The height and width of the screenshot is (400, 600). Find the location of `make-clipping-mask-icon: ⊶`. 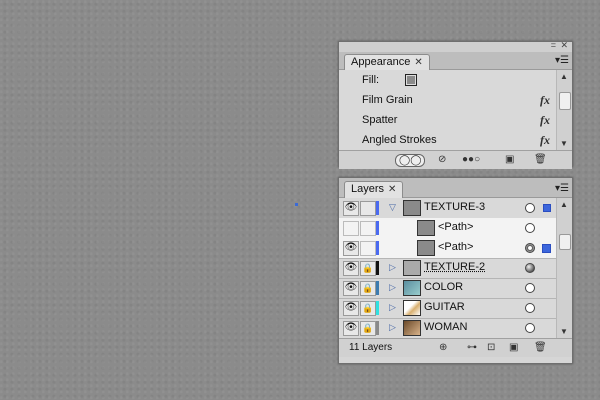

make-clipping-mask-icon: ⊶ is located at coordinates (472, 347).